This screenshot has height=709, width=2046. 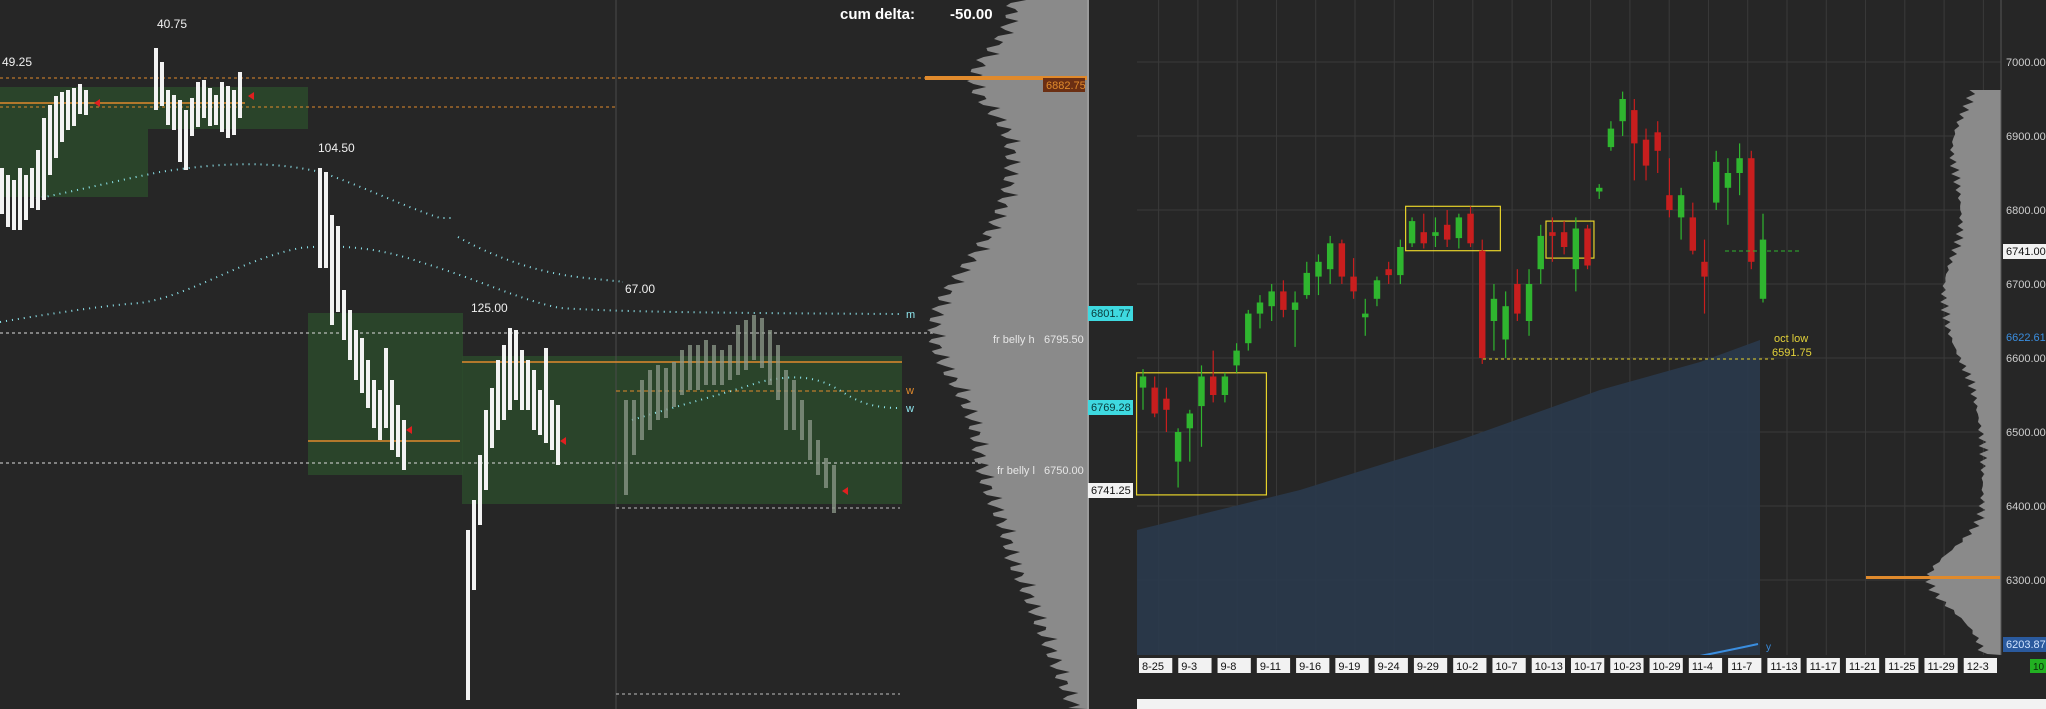 What do you see at coordinates (1901, 667) in the screenshot?
I see `x-tick-label: 11-25` at bounding box center [1901, 667].